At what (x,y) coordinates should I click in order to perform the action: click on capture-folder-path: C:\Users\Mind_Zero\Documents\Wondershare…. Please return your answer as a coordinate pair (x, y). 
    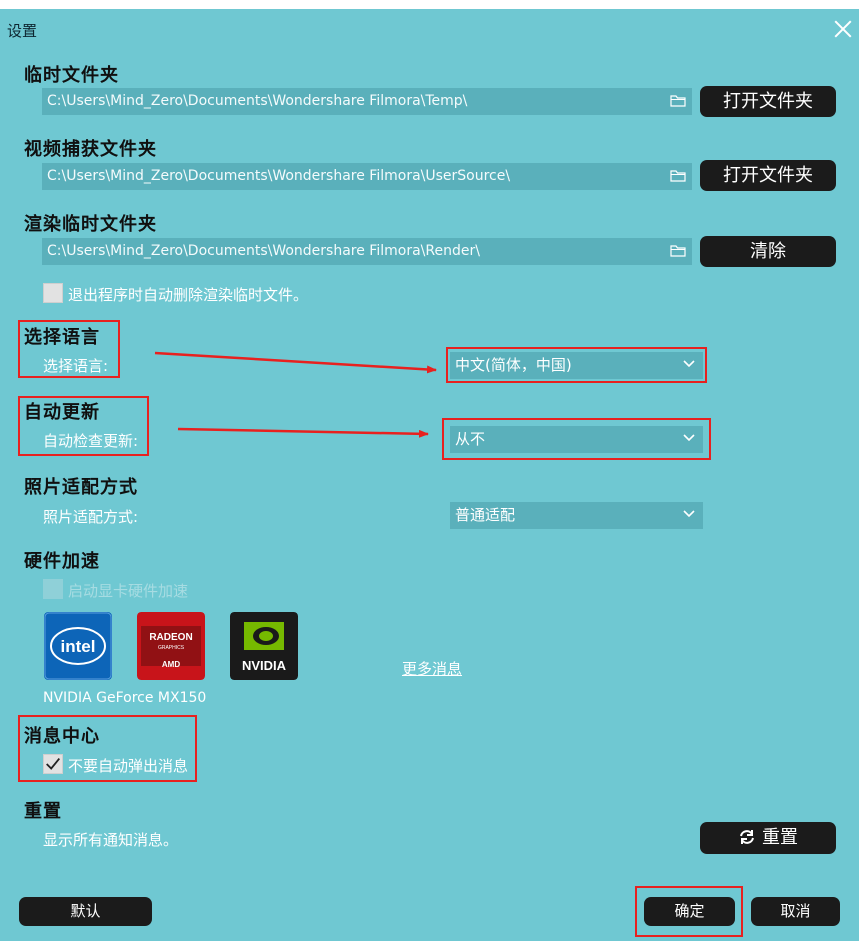
    Looking at the image, I should click on (279, 176).